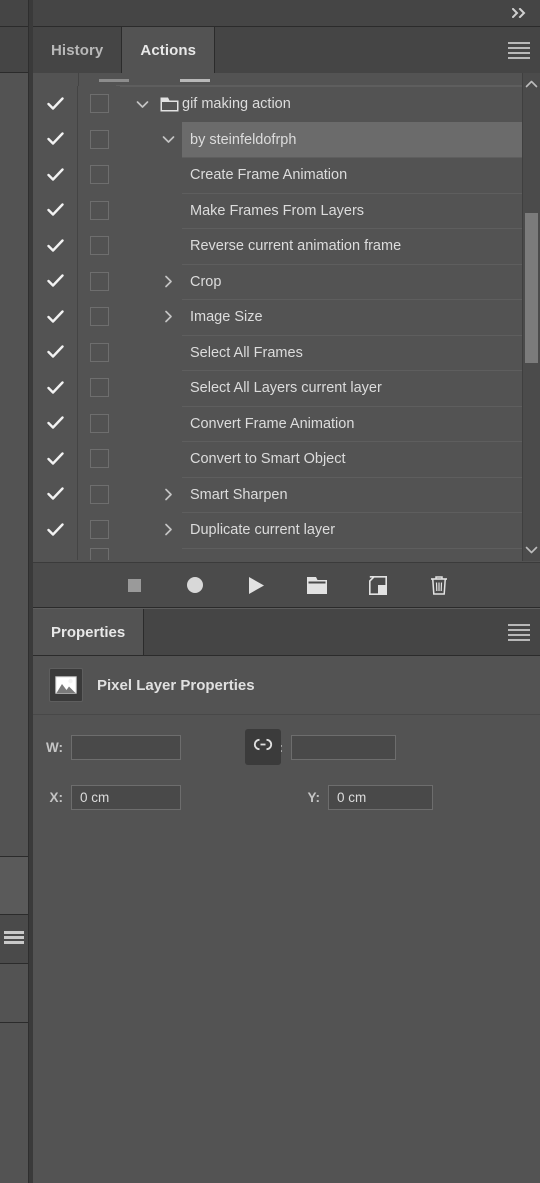 This screenshot has width=540, height=1183. I want to click on action-label: Duplicate current layer, so click(263, 530).